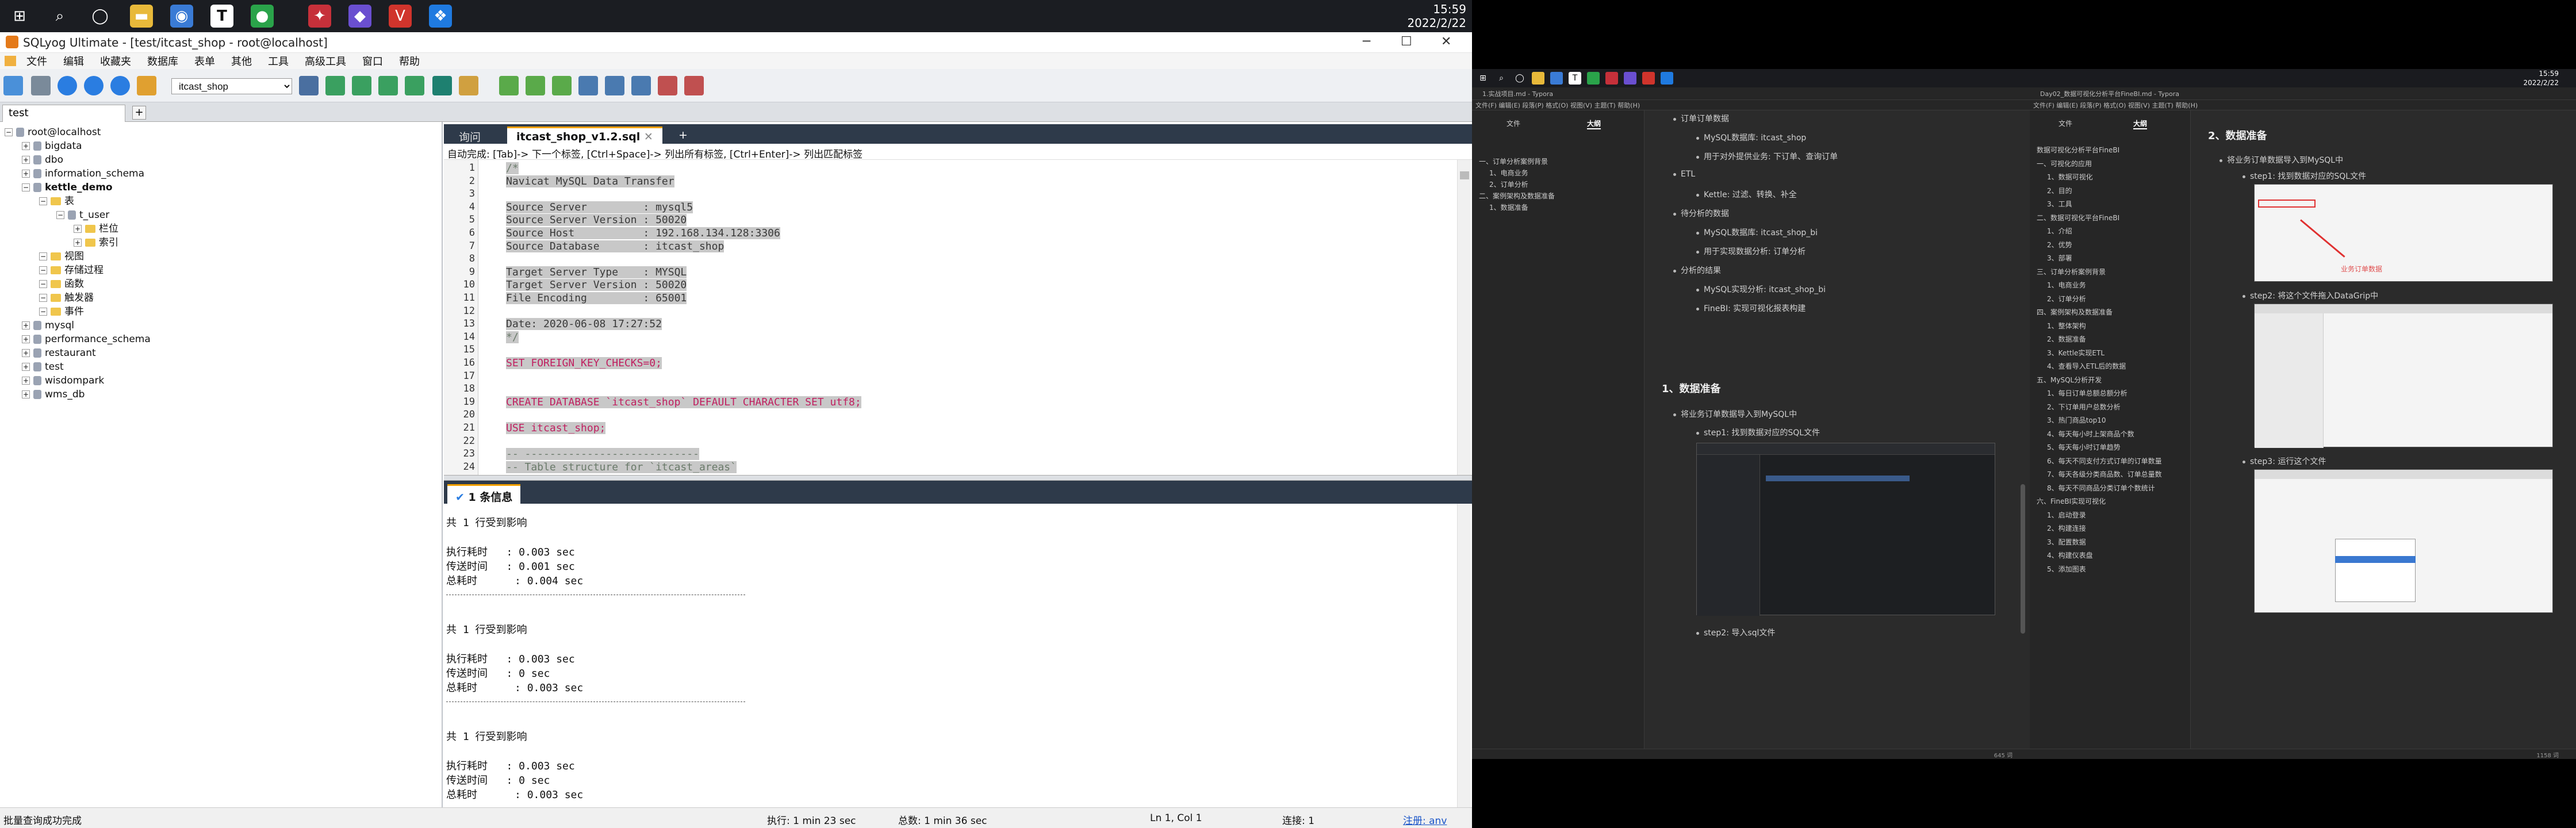 The image size is (2576, 828). I want to click on menu-database: 数据库, so click(162, 60).